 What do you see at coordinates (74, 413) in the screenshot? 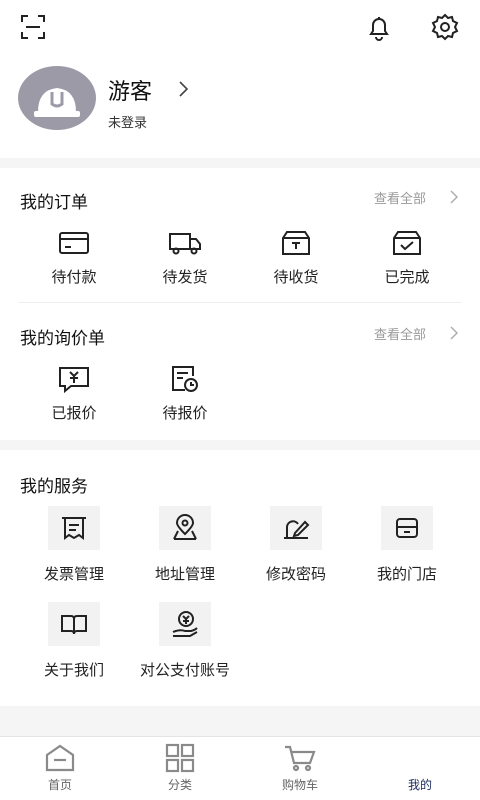
I see `inquiry-item-label: 已报价` at bounding box center [74, 413].